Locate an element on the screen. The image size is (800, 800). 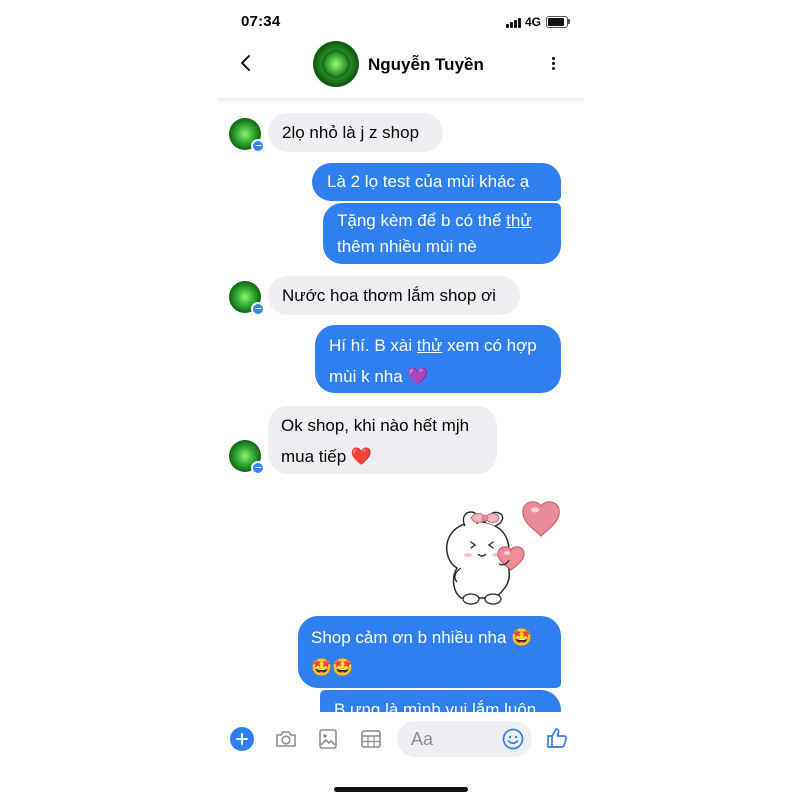
contact-name: Nguyễn Tuyền is located at coordinates (426, 65).